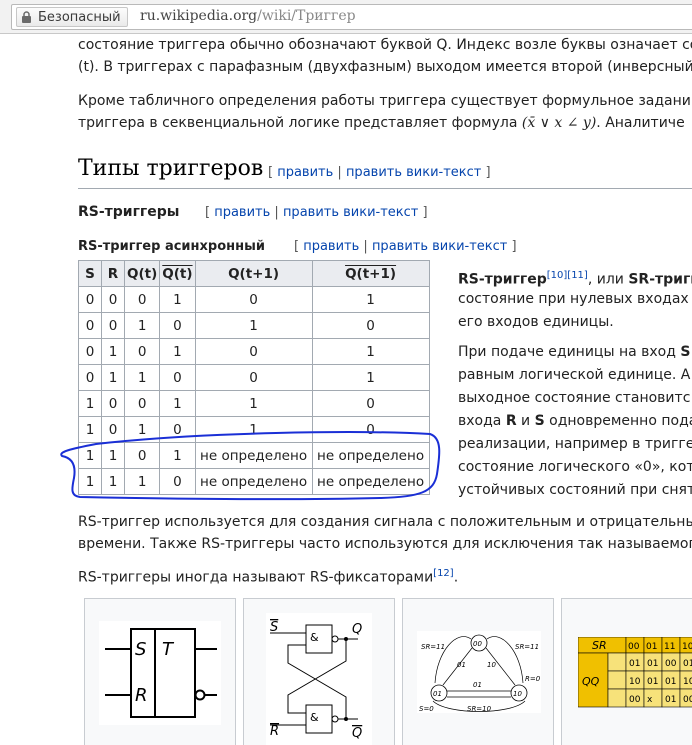 The width and height of the screenshot is (692, 745). I want to click on kmap-row-label-cell, so click(617, 698).